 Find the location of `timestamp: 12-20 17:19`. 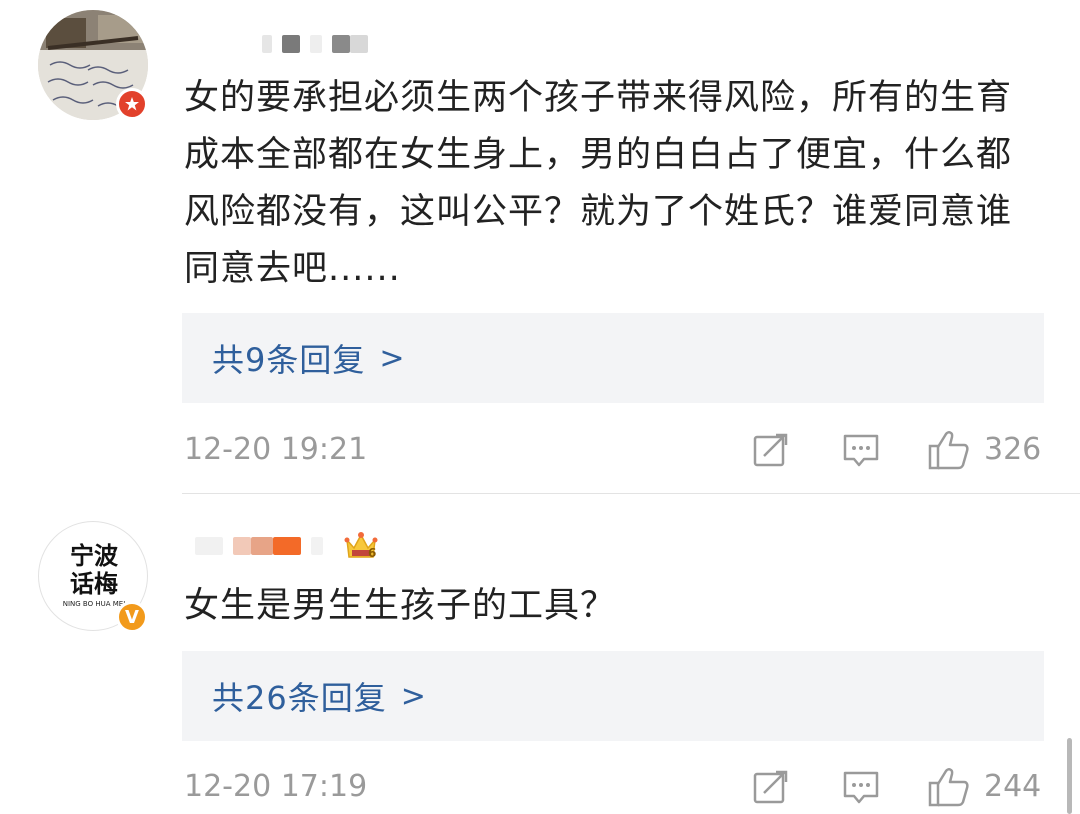

timestamp: 12-20 17:19 is located at coordinates (276, 786).